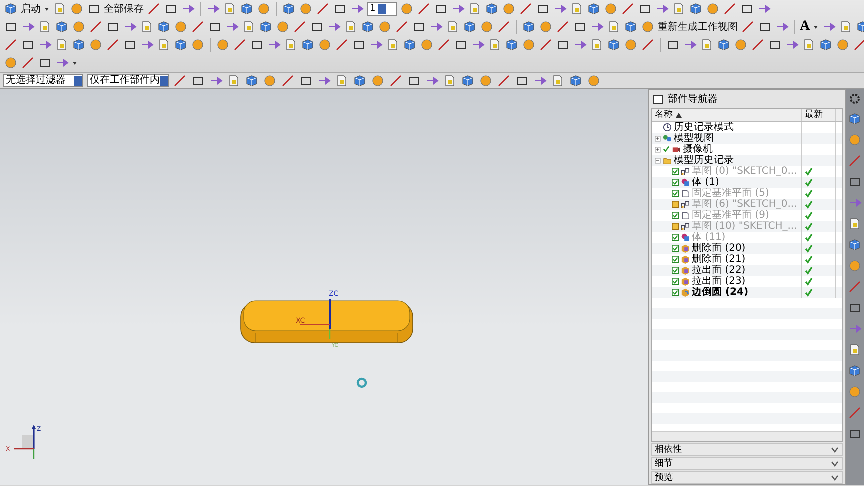 The width and height of the screenshot is (864, 486). What do you see at coordinates (382, 9) in the screenshot?
I see `layer-dropdown: 1` at bounding box center [382, 9].